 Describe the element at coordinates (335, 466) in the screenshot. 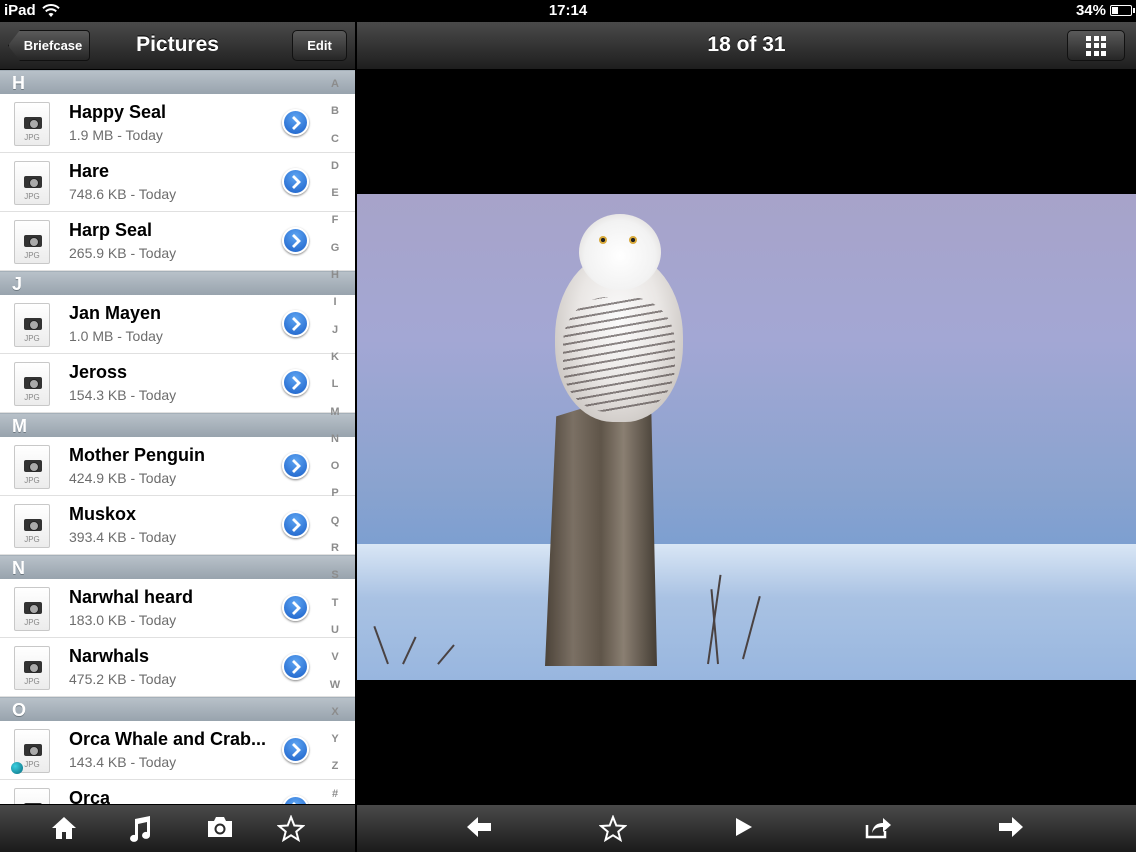

I see `index-letter: O` at that location.